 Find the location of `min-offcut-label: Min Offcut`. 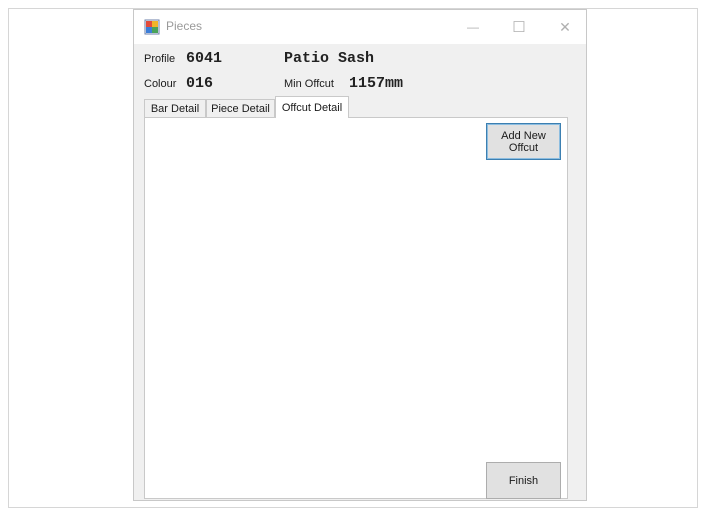

min-offcut-label: Min Offcut is located at coordinates (309, 84).